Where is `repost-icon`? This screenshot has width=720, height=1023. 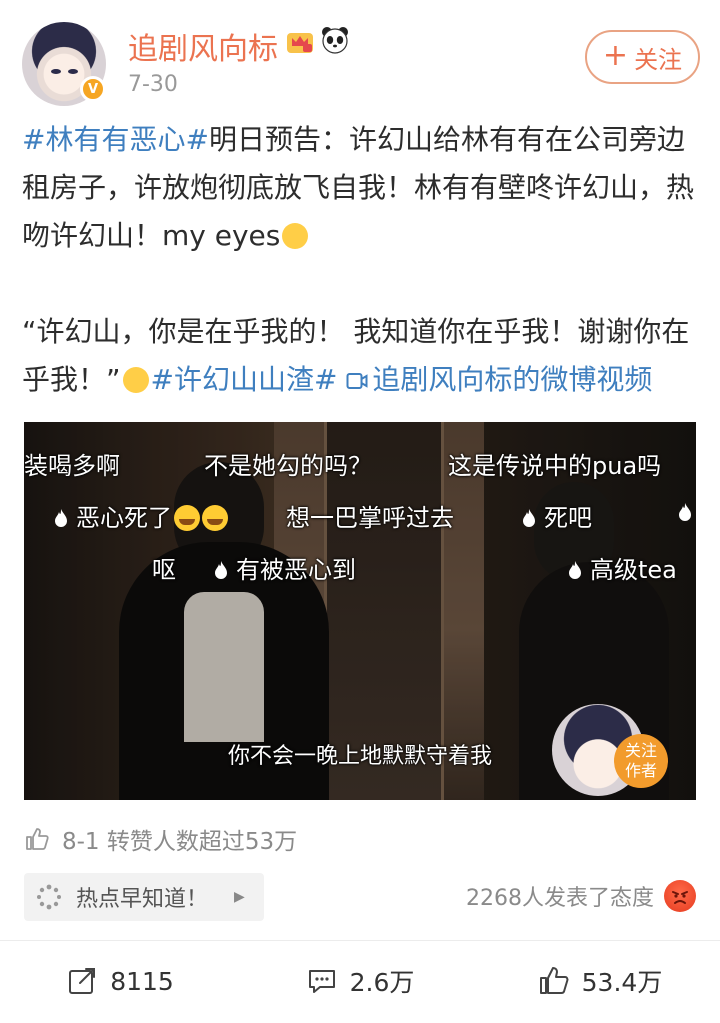 repost-icon is located at coordinates (82, 981).